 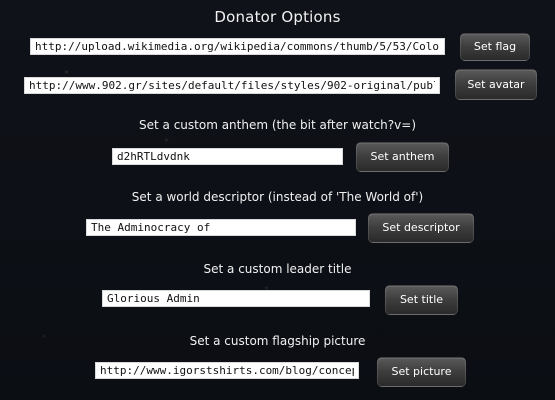 I want to click on anthem-code-field, so click(x=227, y=156).